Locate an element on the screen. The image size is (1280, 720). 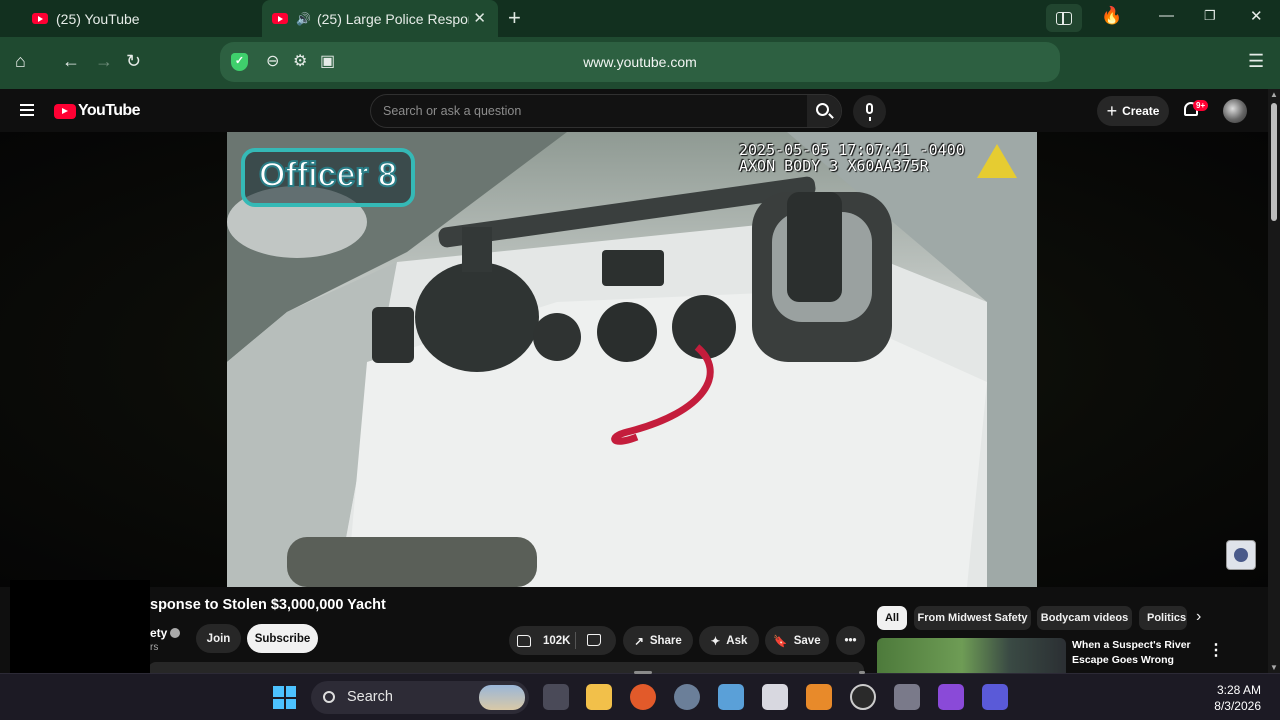
close-tab-icon: ✕ is located at coordinates (479, 18).